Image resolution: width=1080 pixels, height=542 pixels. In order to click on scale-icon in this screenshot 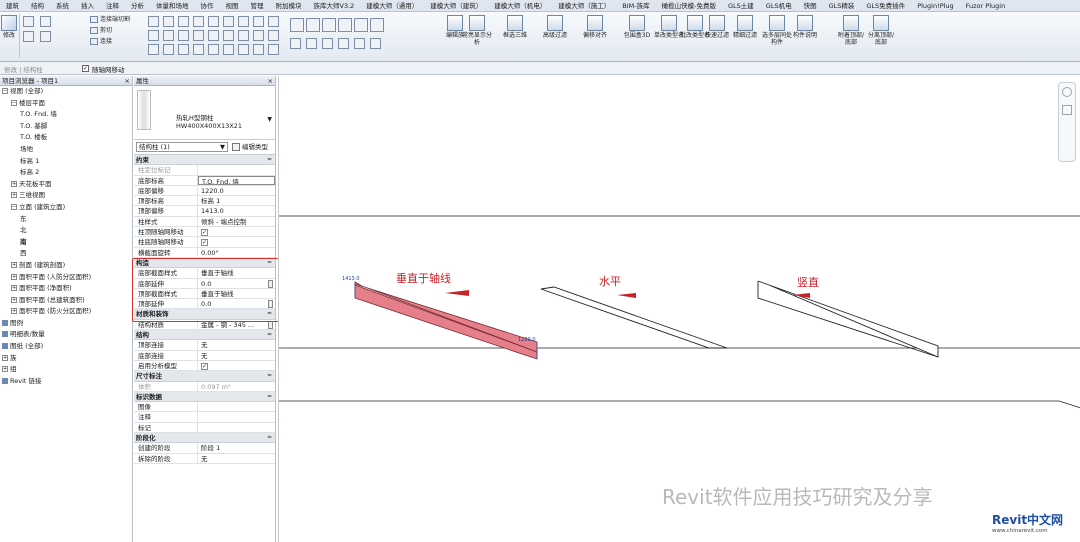, I will do `click(168, 35)`.